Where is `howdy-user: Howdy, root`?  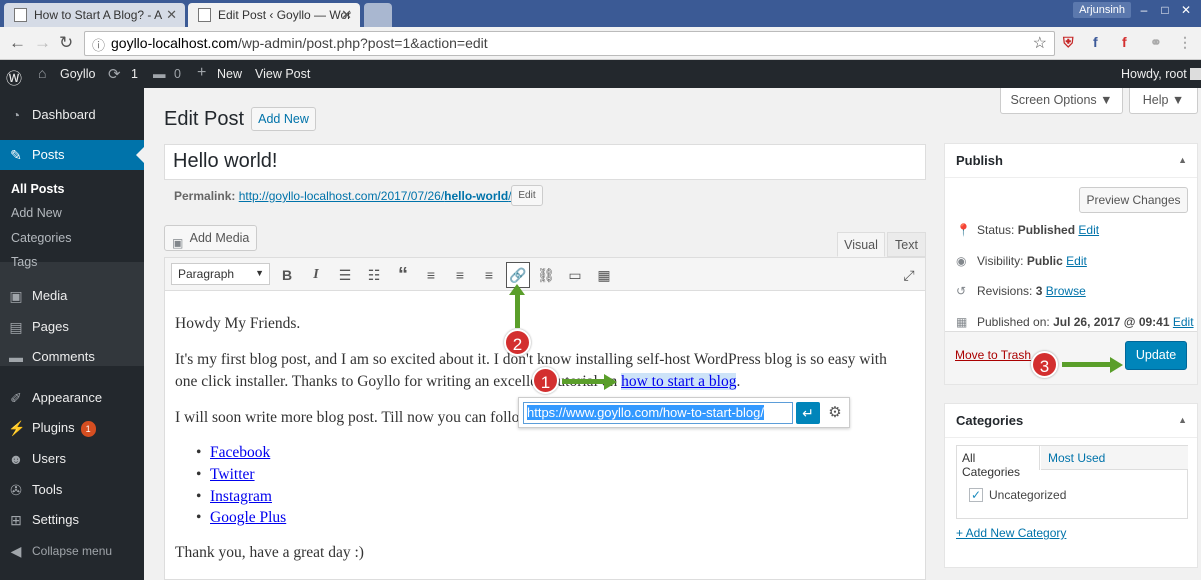
howdy-user: Howdy, root is located at coordinates (1154, 74).